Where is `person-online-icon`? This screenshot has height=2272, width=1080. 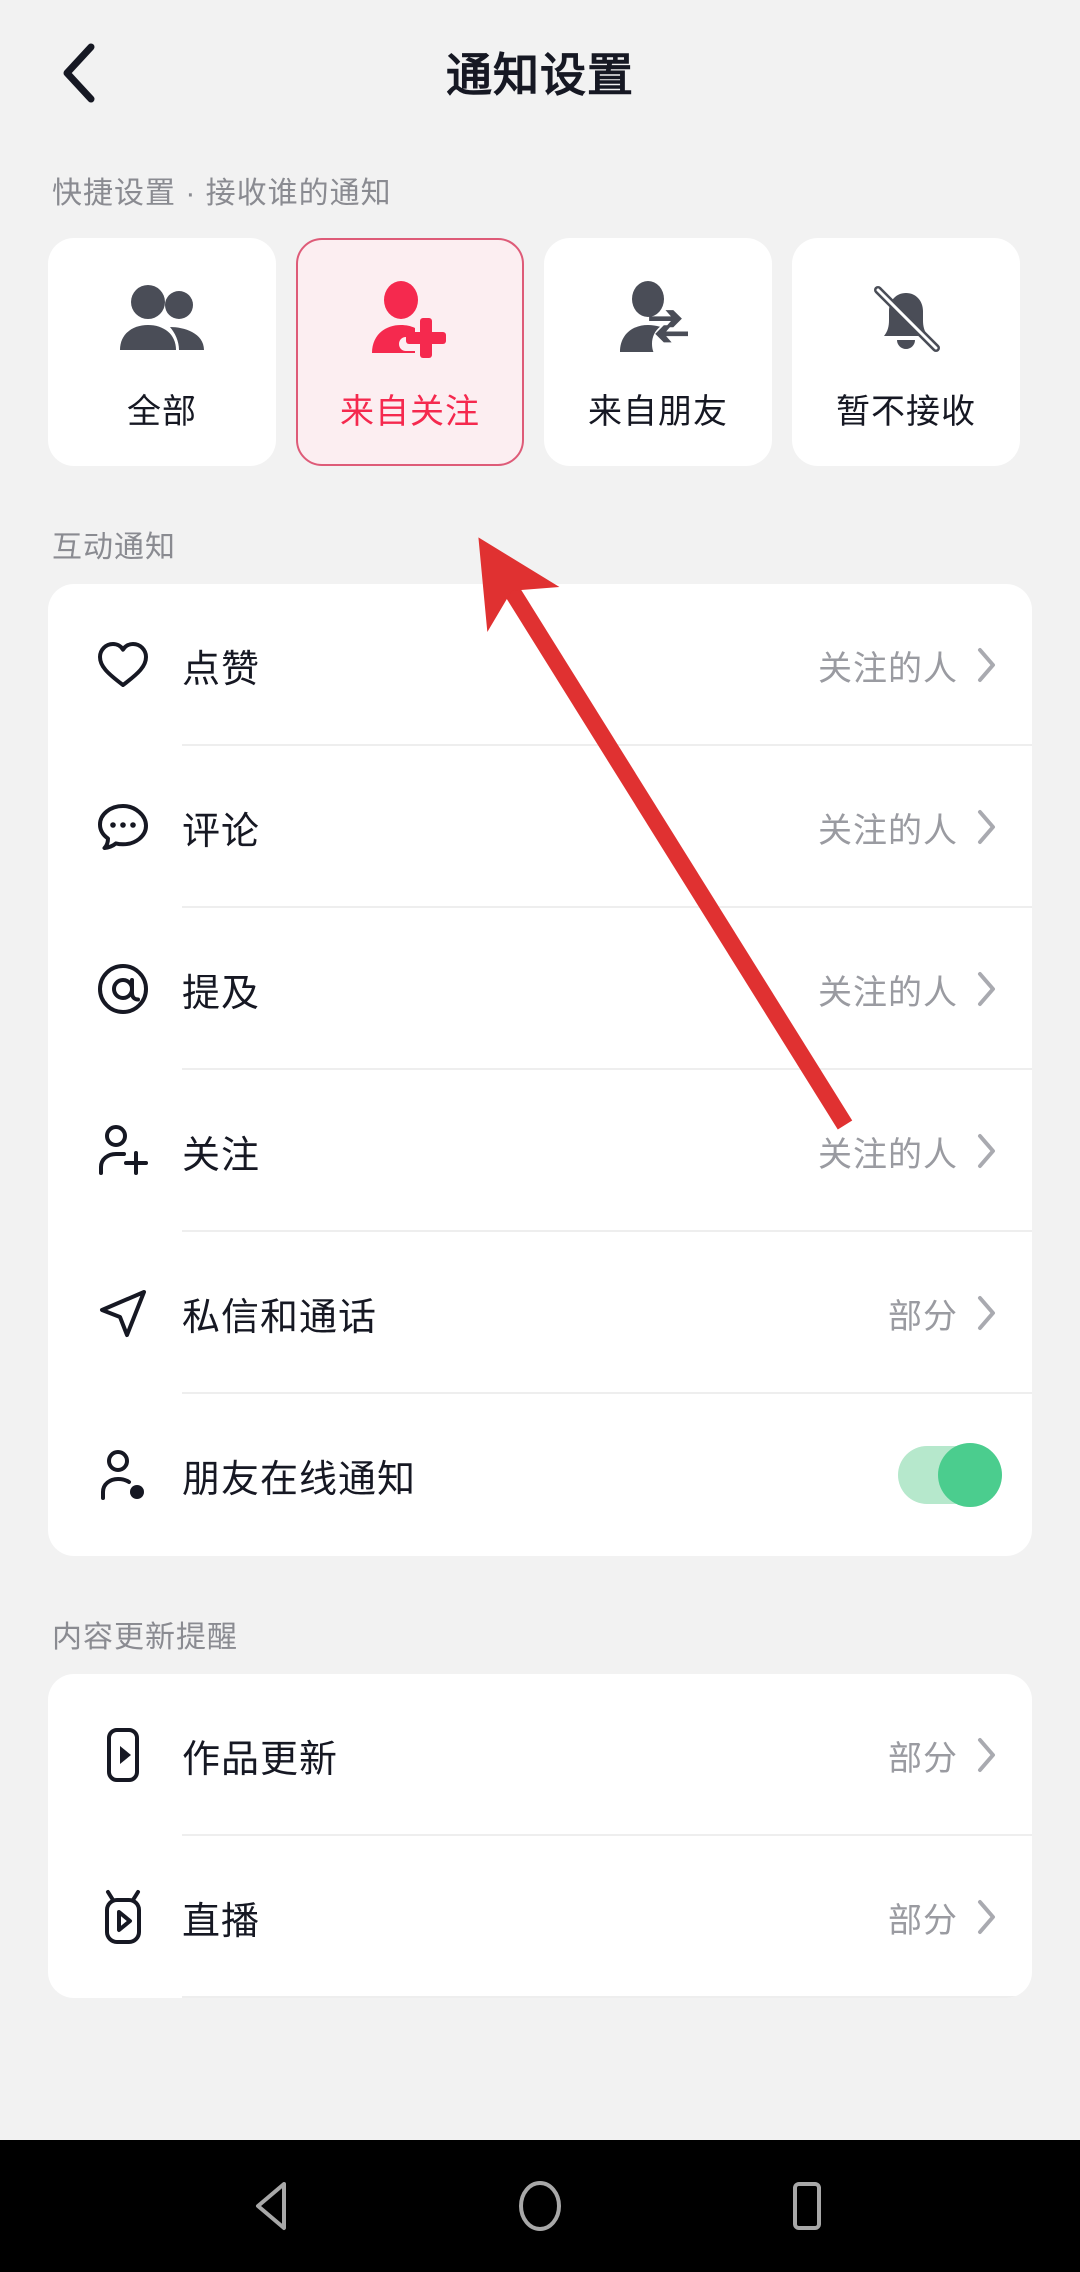
person-online-icon is located at coordinates (123, 1475).